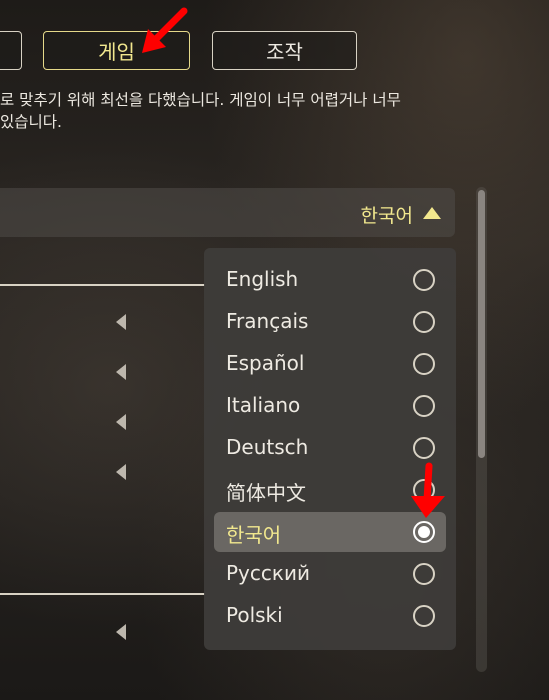 The width and height of the screenshot is (549, 700). I want to click on option-label: Français, so click(267, 321).